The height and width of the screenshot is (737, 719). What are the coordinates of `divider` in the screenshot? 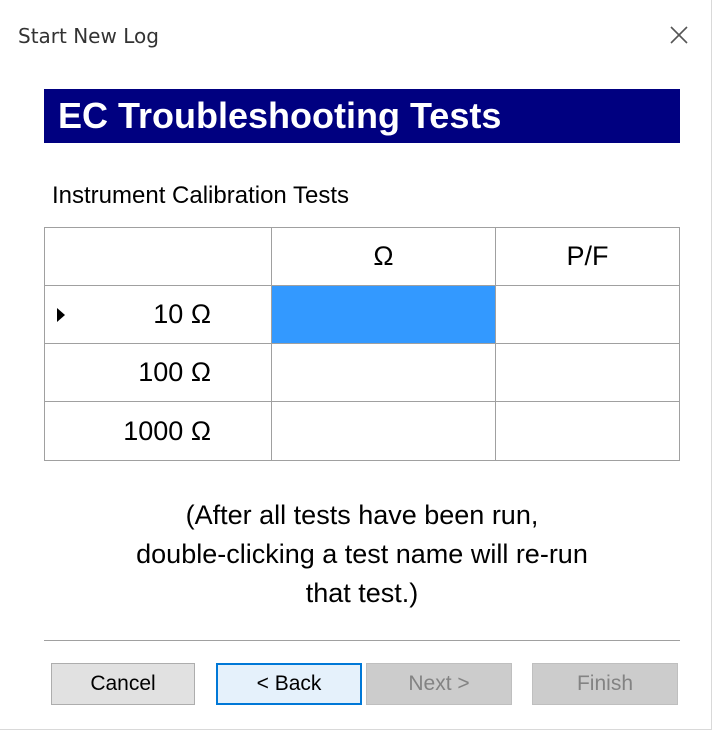 It's located at (362, 640).